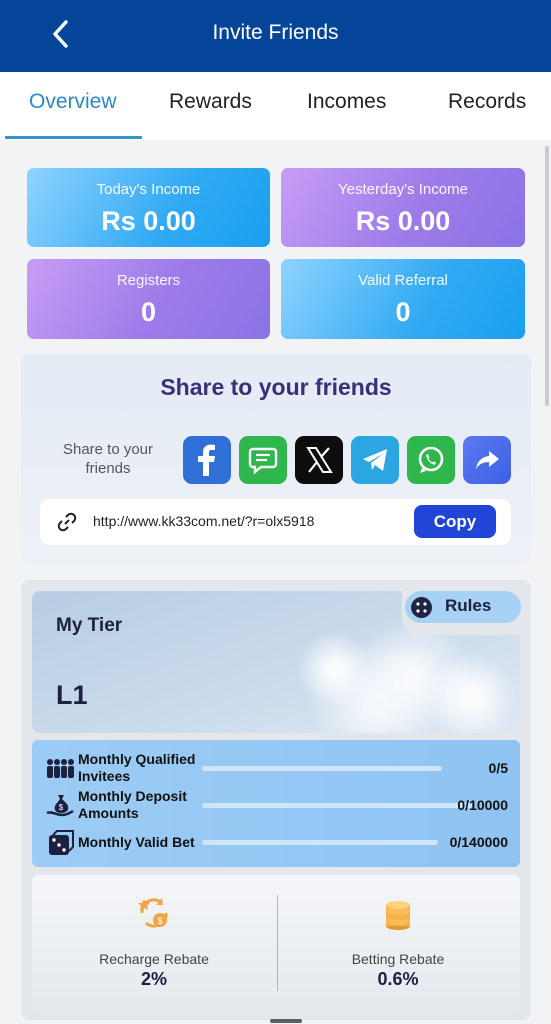 This screenshot has width=551, height=1024. Describe the element at coordinates (203, 521) in the screenshot. I see `invite-link-text: http://www.kk33com.net/?r=olx5918` at that location.